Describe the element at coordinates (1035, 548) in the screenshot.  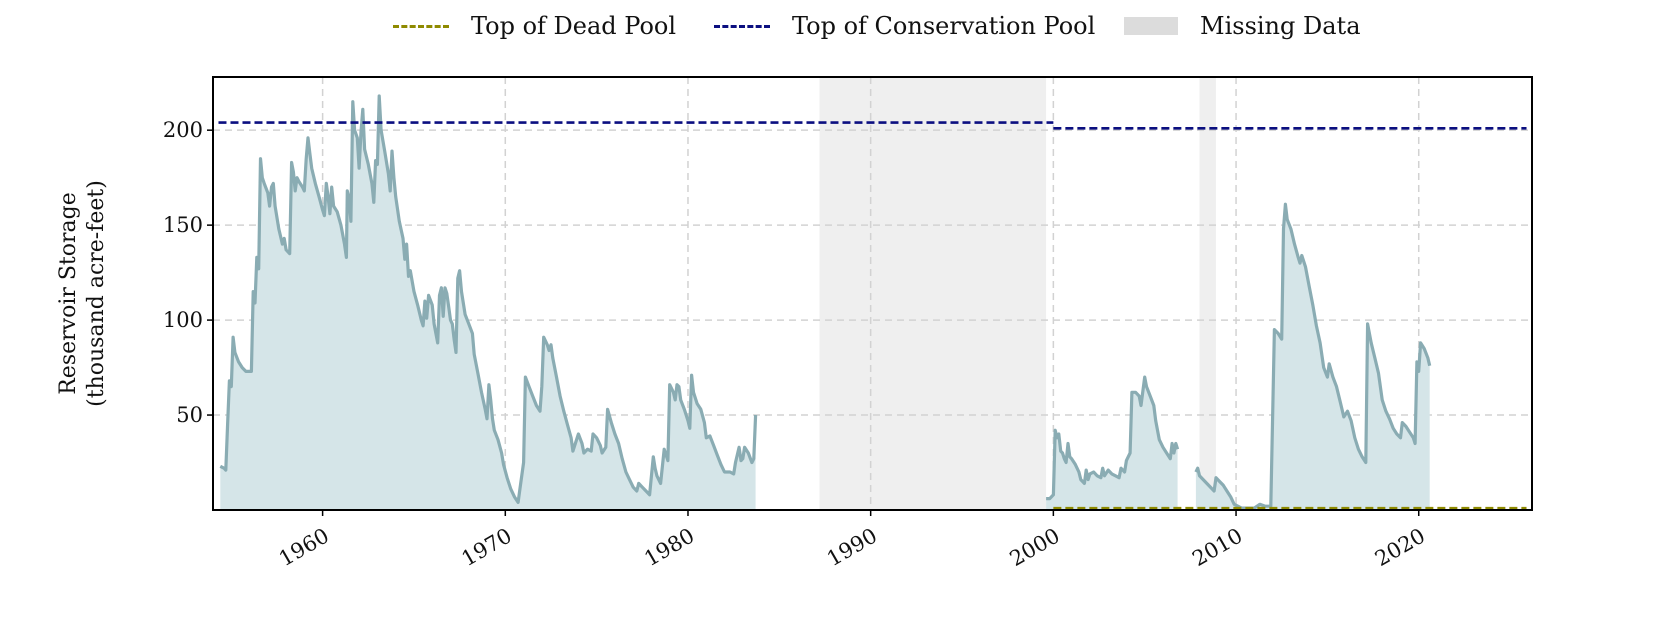
I see `x-tick-label: 2000` at that location.